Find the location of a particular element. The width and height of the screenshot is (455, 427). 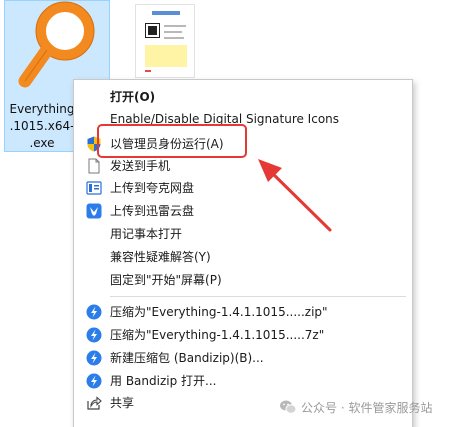

annotation-arrow-icon is located at coordinates (295, 195).